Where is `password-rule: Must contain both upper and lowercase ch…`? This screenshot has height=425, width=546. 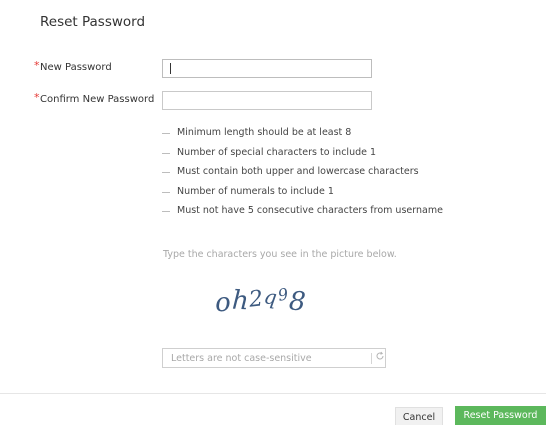
password-rule: Must contain both upper and lowercase ch… is located at coordinates (302, 172).